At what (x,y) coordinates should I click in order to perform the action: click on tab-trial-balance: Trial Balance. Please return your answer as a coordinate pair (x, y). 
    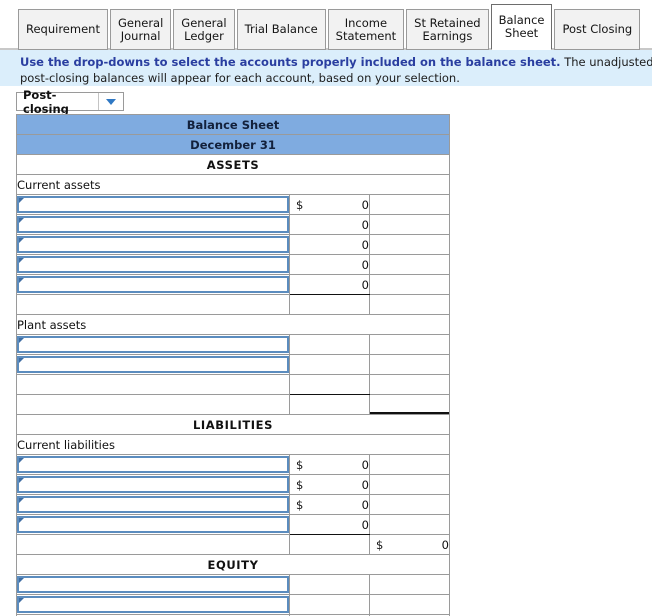
    Looking at the image, I should click on (281, 29).